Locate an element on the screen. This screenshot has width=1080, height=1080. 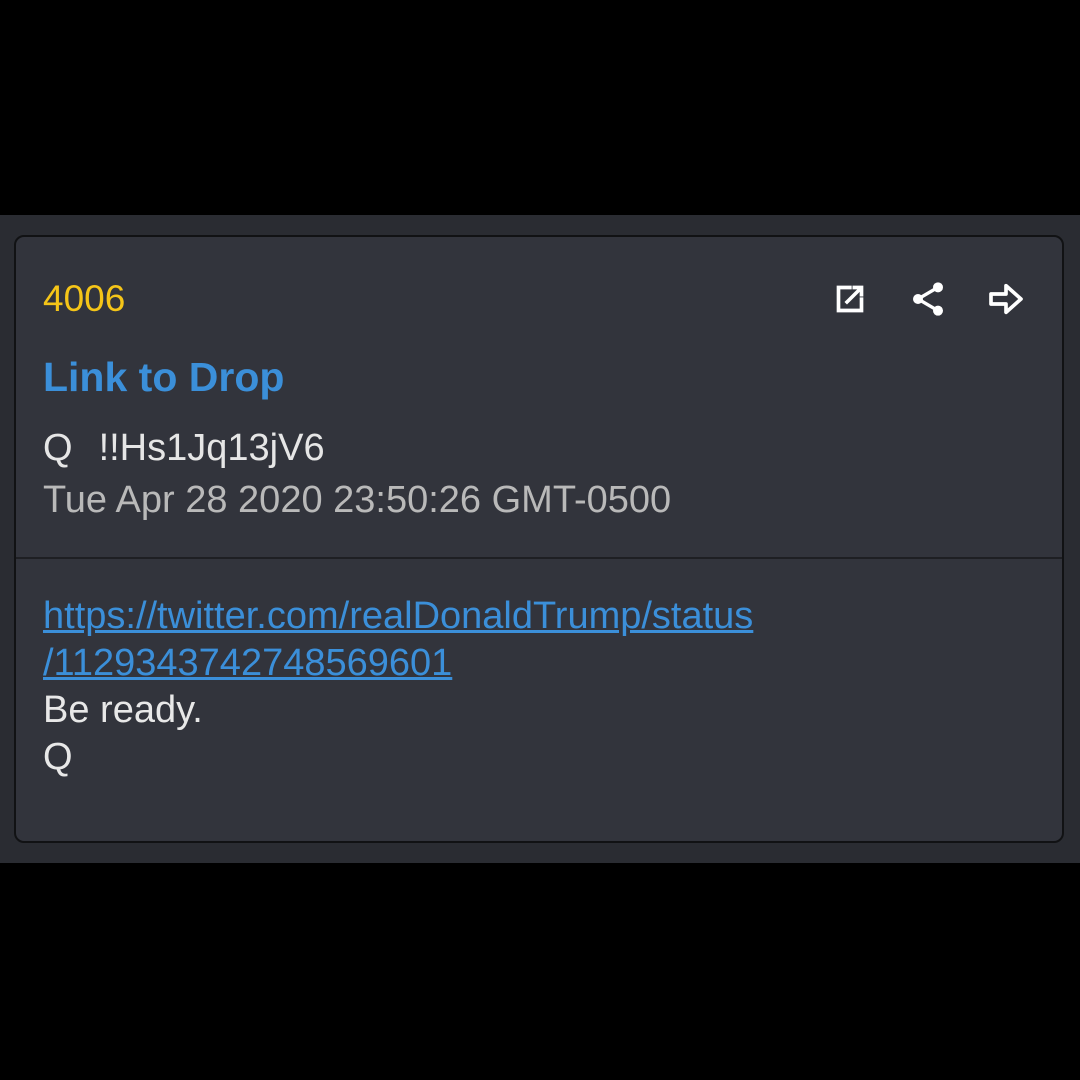
body-text-line-2: Q is located at coordinates (58, 757).